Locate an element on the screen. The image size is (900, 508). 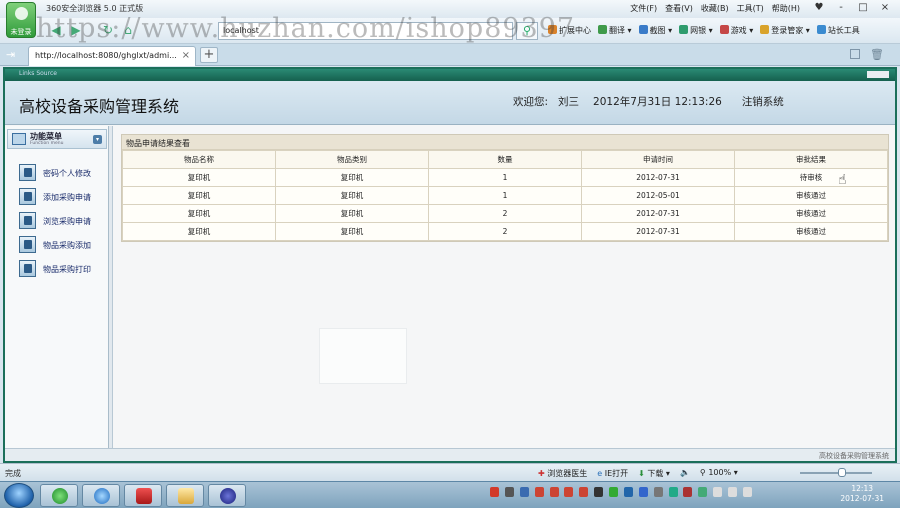
status-text: 完成 is located at coordinates (13, 473).